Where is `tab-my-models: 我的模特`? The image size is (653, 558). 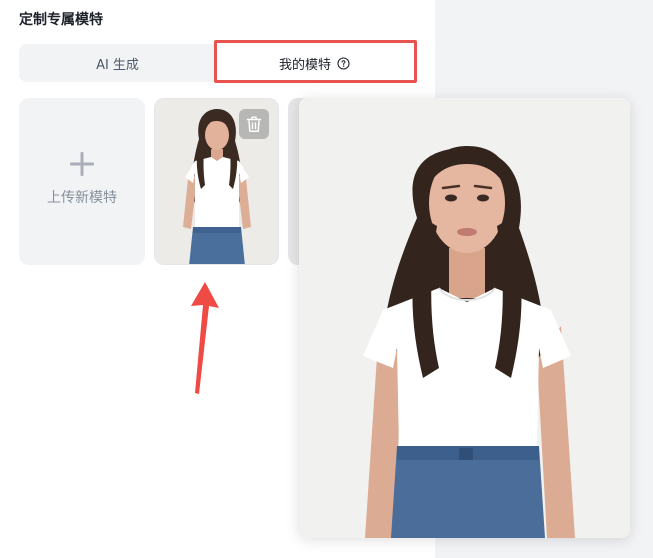
tab-my-models: 我的模特 is located at coordinates (314, 63).